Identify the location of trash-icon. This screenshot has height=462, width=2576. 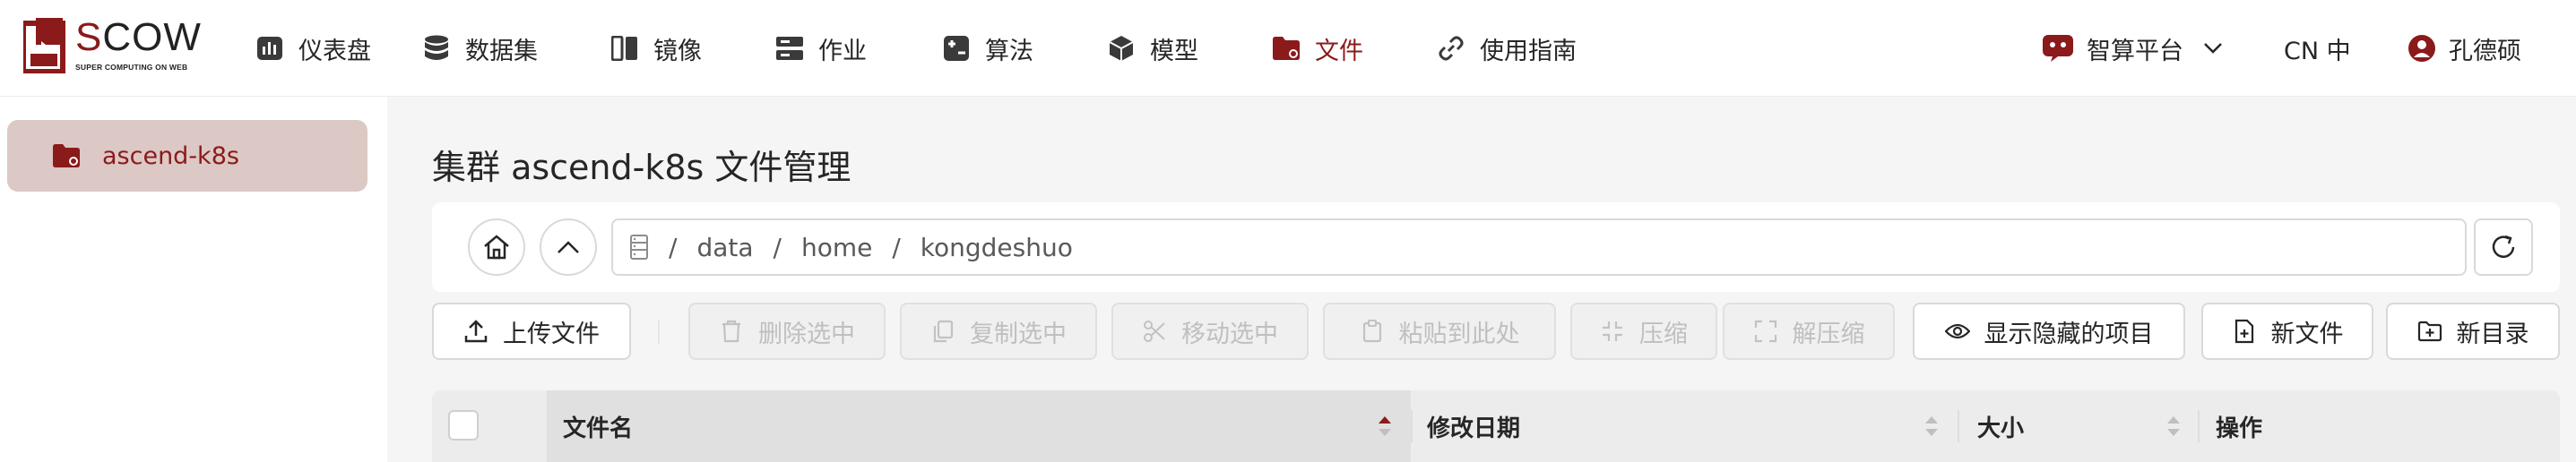
(731, 331).